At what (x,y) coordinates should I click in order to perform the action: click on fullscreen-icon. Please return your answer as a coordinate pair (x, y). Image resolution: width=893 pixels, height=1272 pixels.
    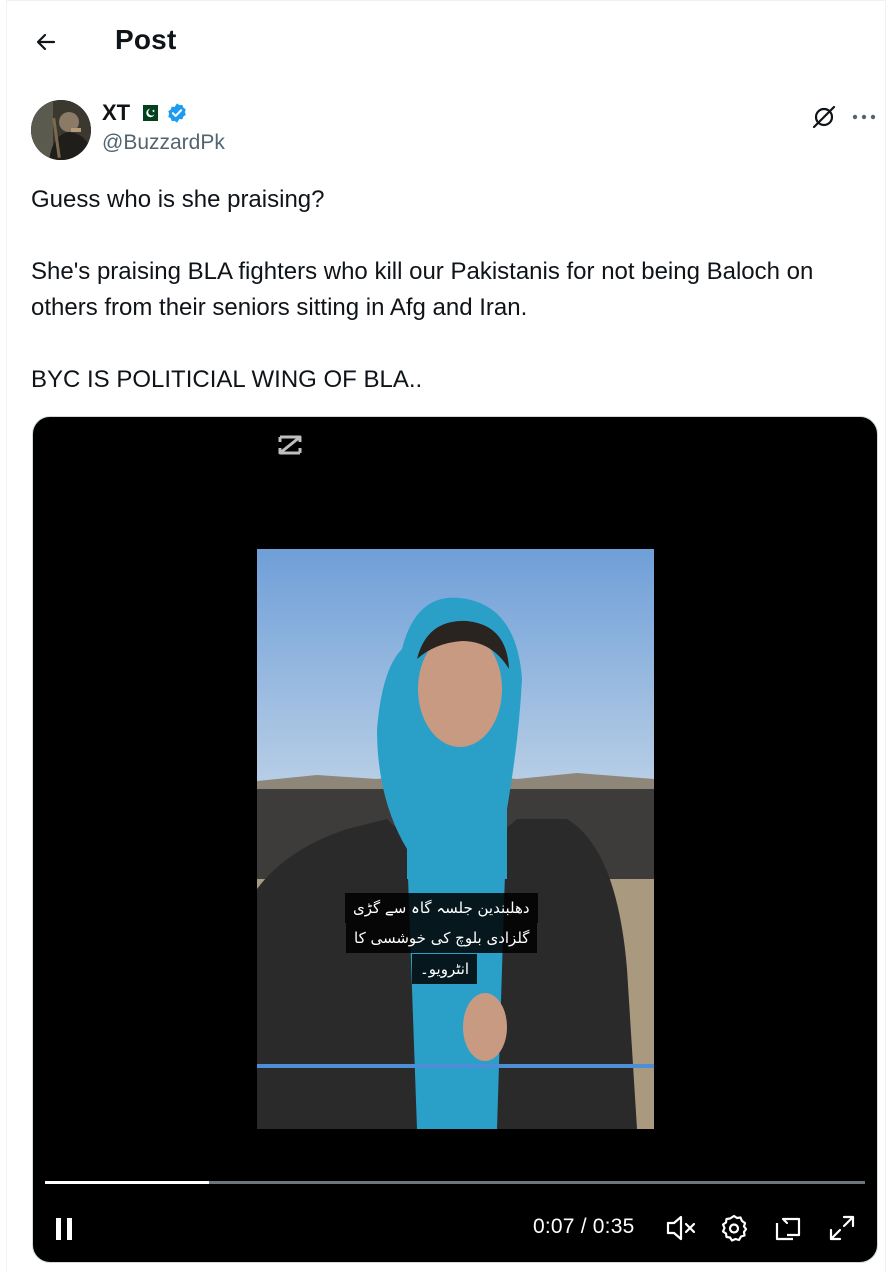
    Looking at the image, I should click on (842, 1228).